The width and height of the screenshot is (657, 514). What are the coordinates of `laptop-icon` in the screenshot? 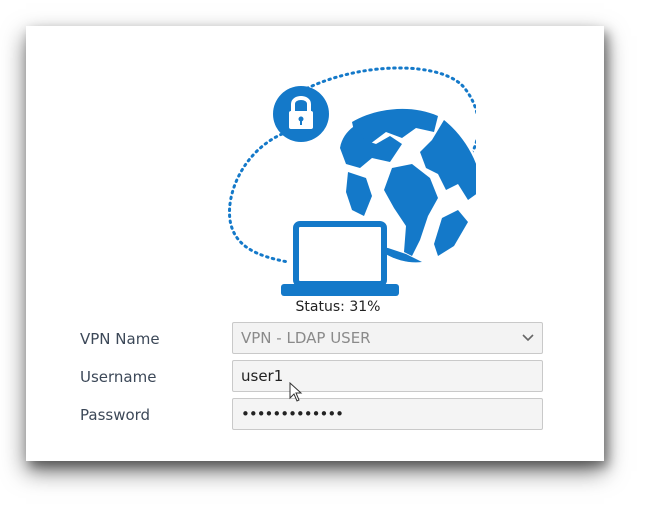 It's located at (340, 258).